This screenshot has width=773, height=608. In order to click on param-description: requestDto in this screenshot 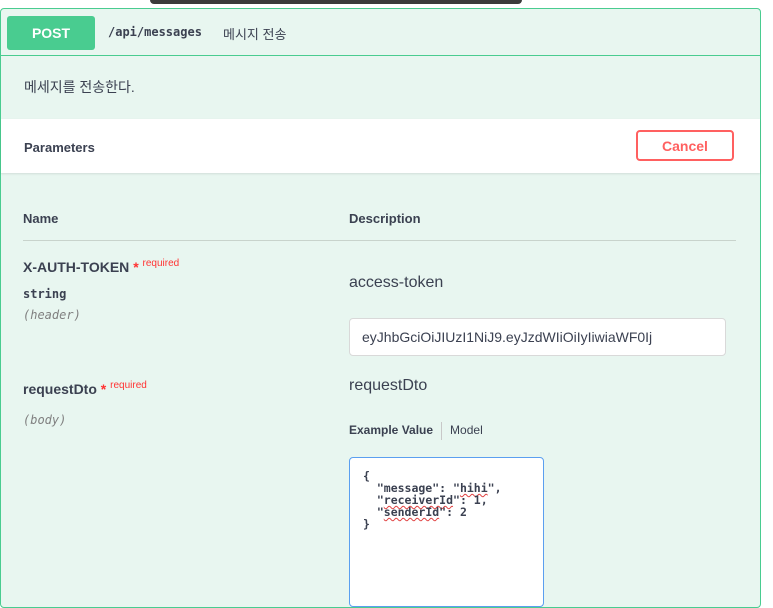, I will do `click(388, 385)`.